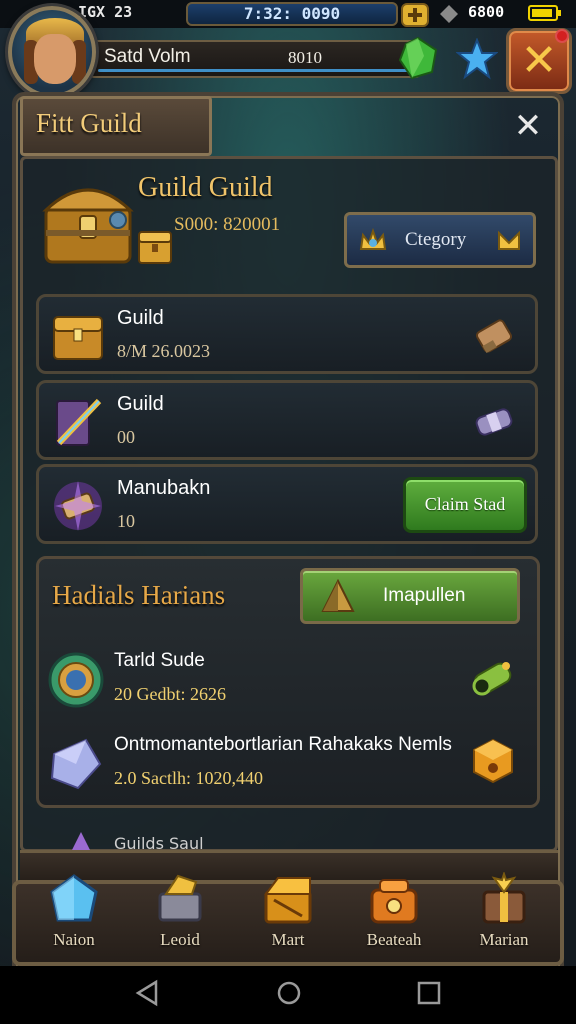 Image resolution: width=576 pixels, height=1024 pixels. What do you see at coordinates (504, 939) in the screenshot?
I see `nav-label: Marian` at bounding box center [504, 939].